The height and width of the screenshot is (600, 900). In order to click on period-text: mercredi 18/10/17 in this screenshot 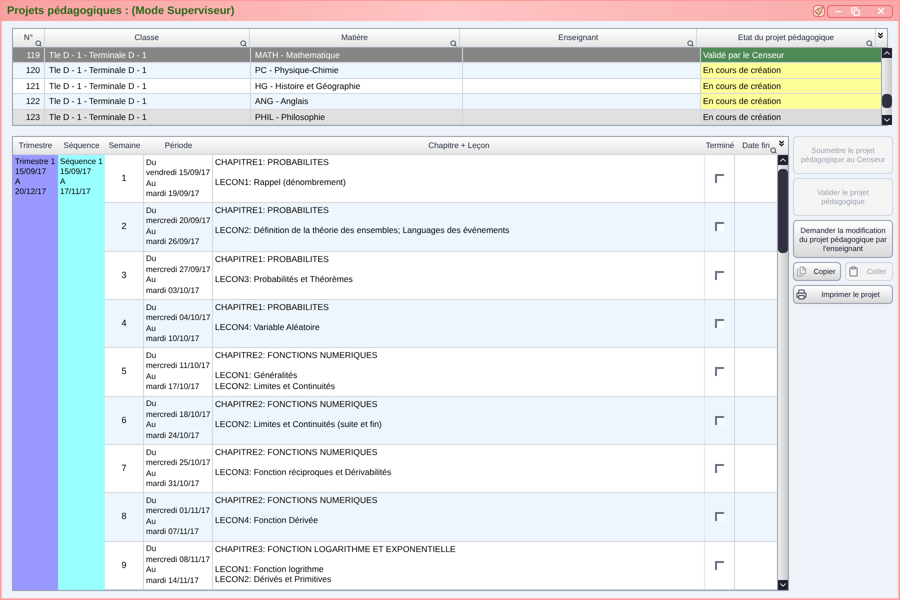, I will do `click(179, 415)`.